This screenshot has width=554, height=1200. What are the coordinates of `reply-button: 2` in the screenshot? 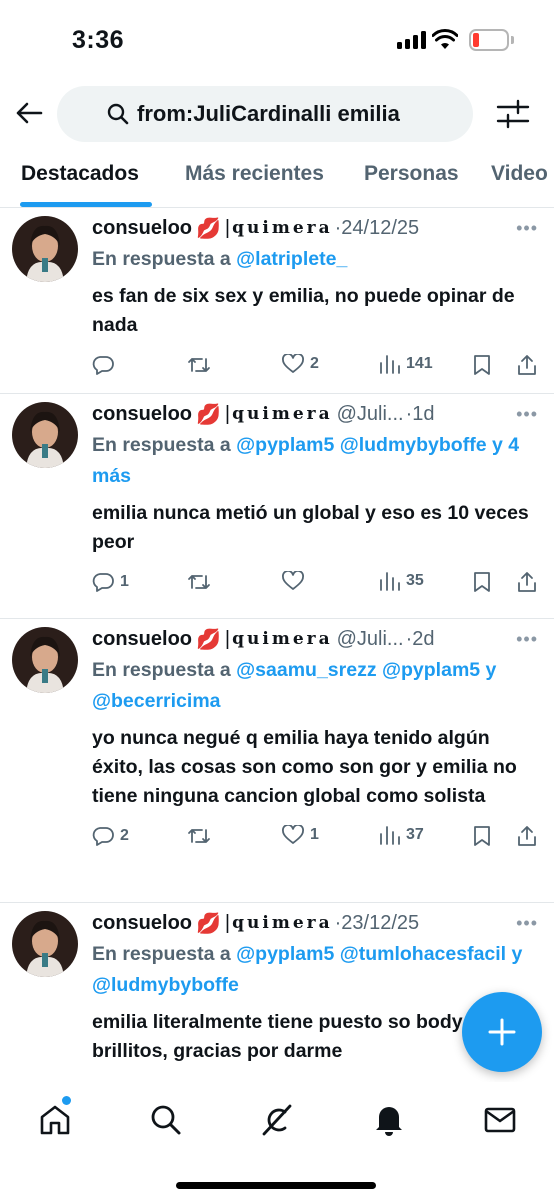 It's located at (110, 836).